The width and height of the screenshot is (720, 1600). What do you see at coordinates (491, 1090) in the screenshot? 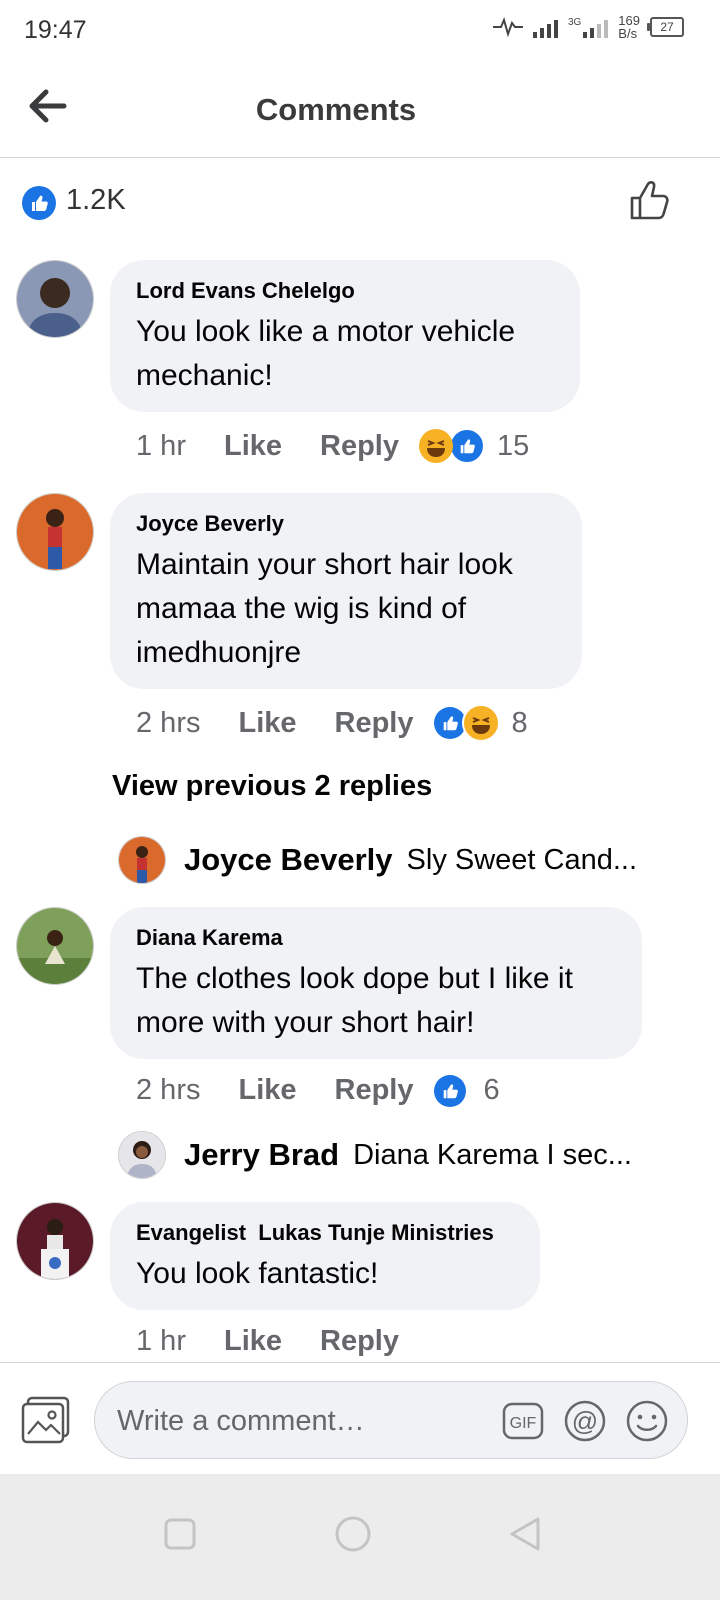
I see `reaction-count: 6` at bounding box center [491, 1090].